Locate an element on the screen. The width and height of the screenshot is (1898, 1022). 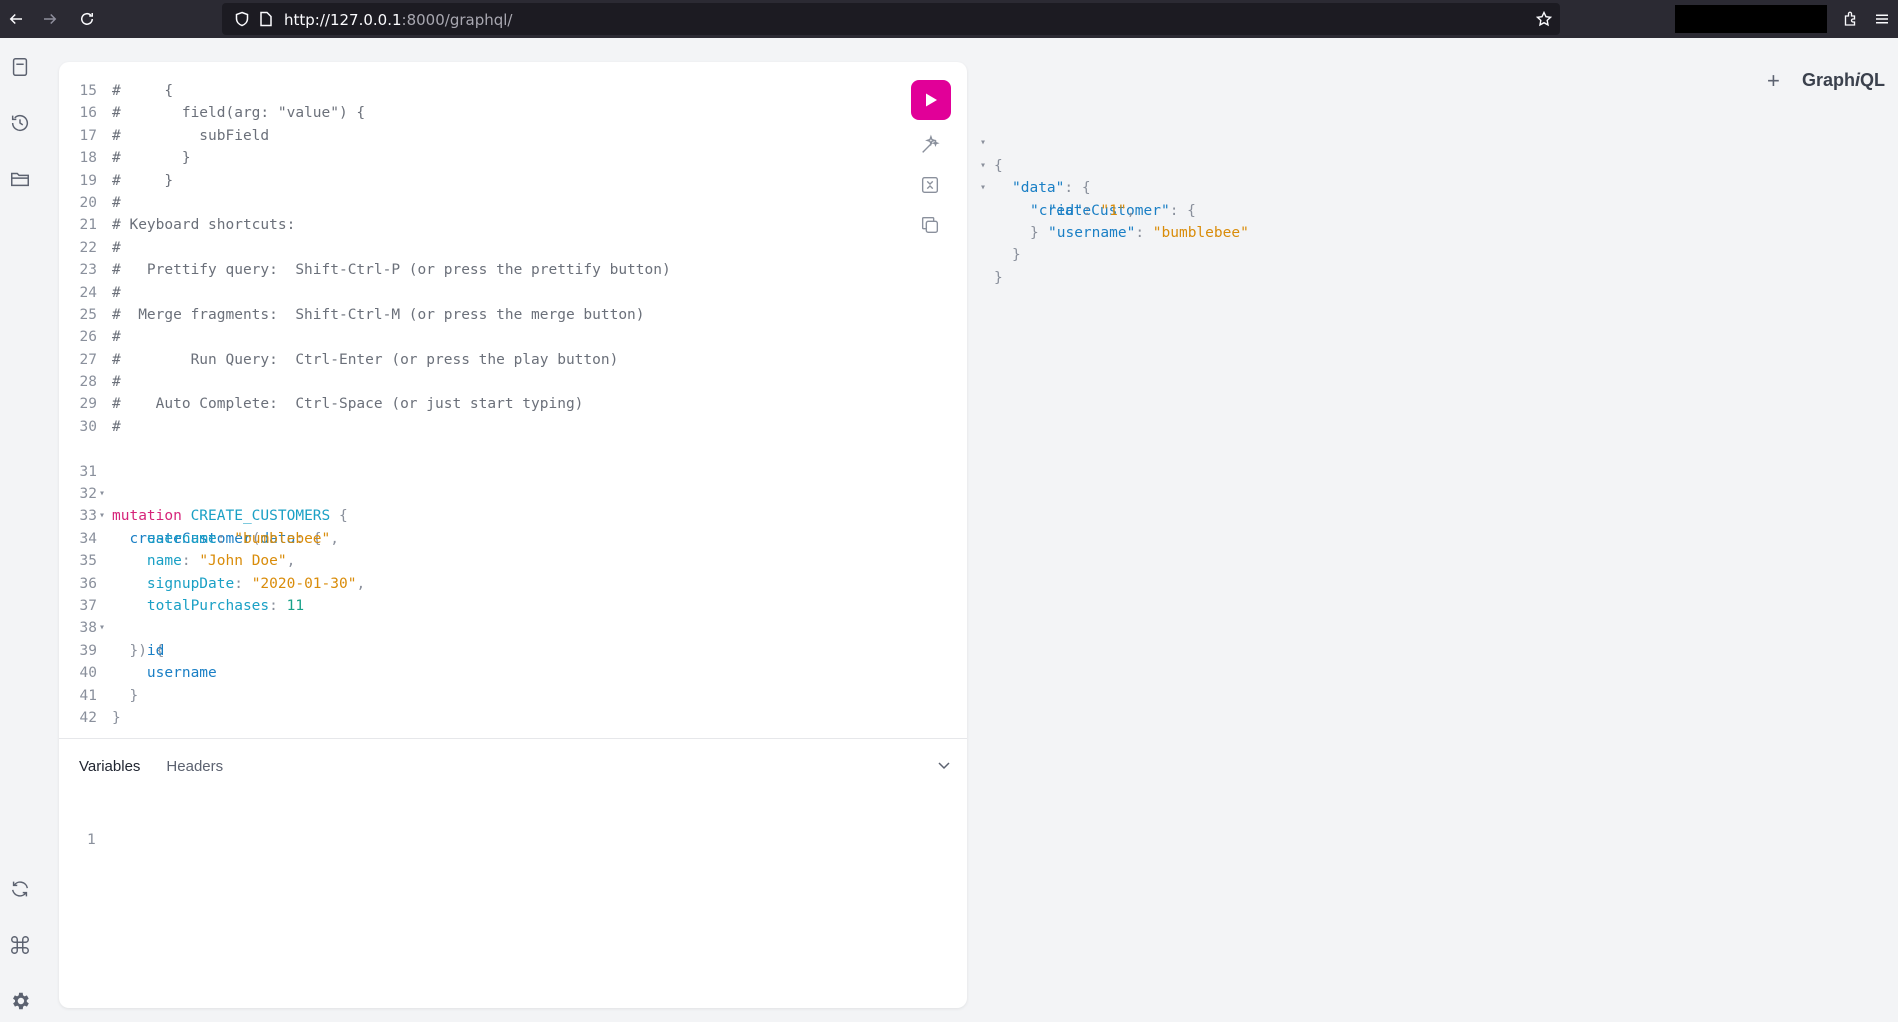
operation-name: CREATE_CUSTOMERS is located at coordinates (260, 516).